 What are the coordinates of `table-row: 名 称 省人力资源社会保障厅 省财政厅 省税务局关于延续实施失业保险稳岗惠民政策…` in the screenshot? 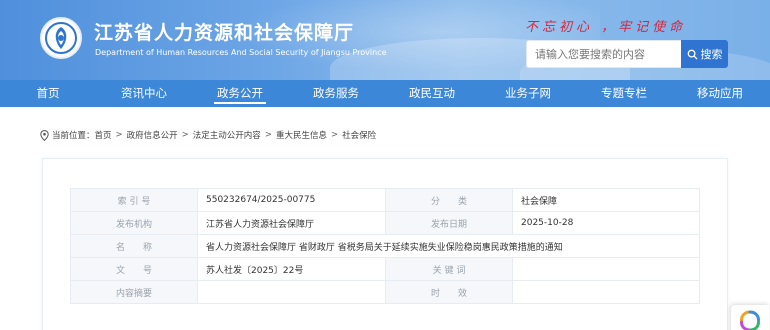 It's located at (385, 246).